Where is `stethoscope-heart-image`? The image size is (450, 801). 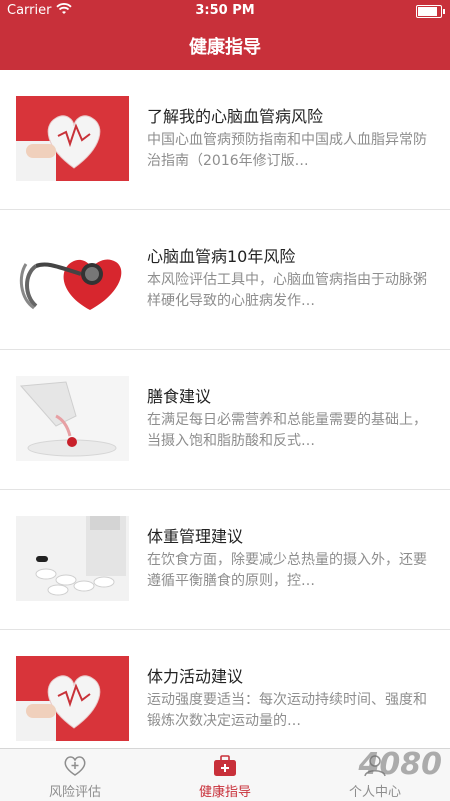
stethoscope-heart-image is located at coordinates (72, 278).